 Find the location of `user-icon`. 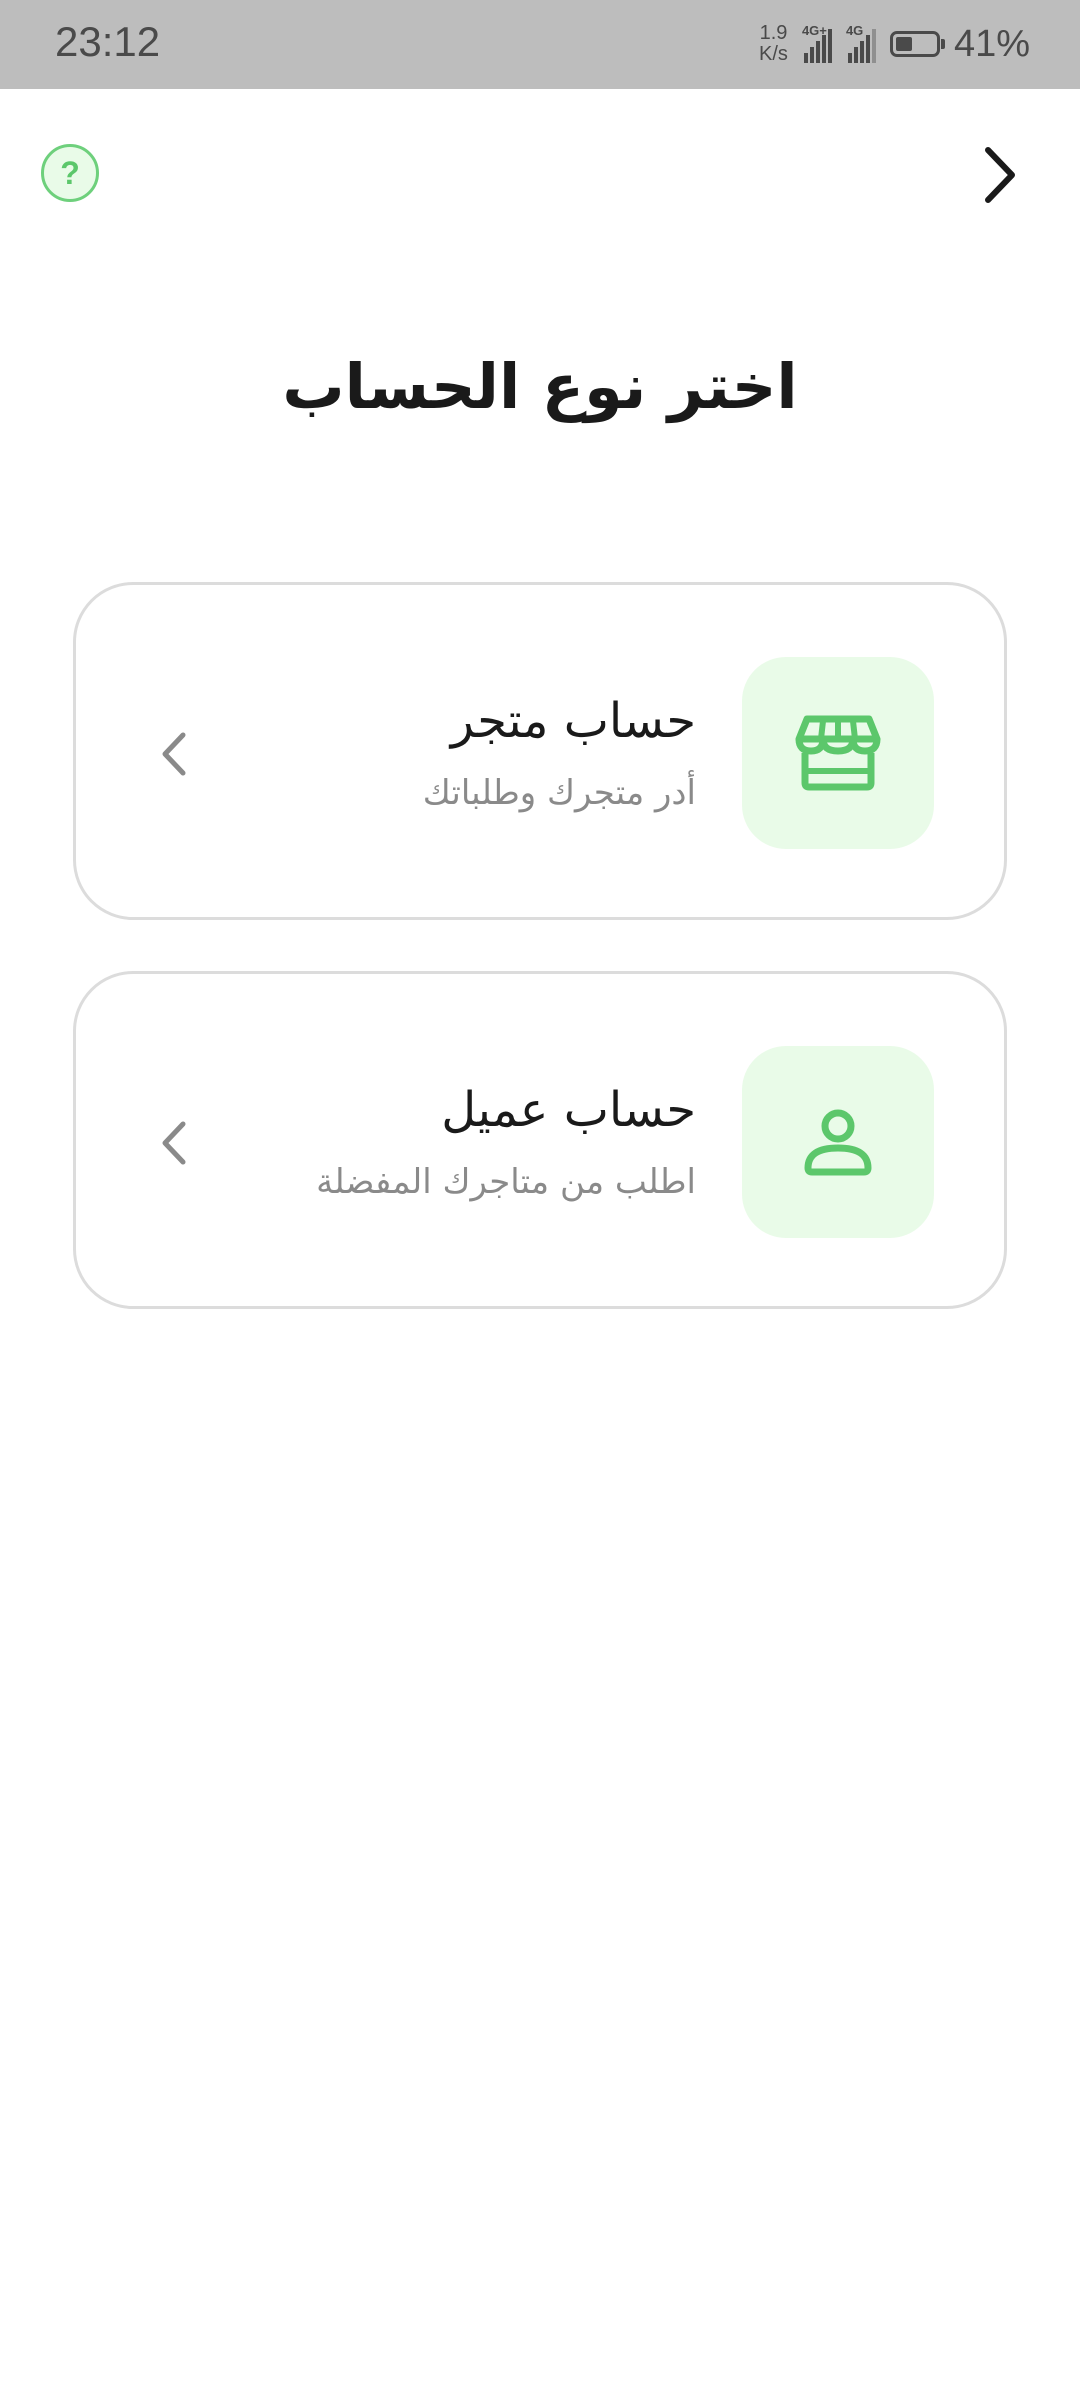

user-icon is located at coordinates (838, 1142).